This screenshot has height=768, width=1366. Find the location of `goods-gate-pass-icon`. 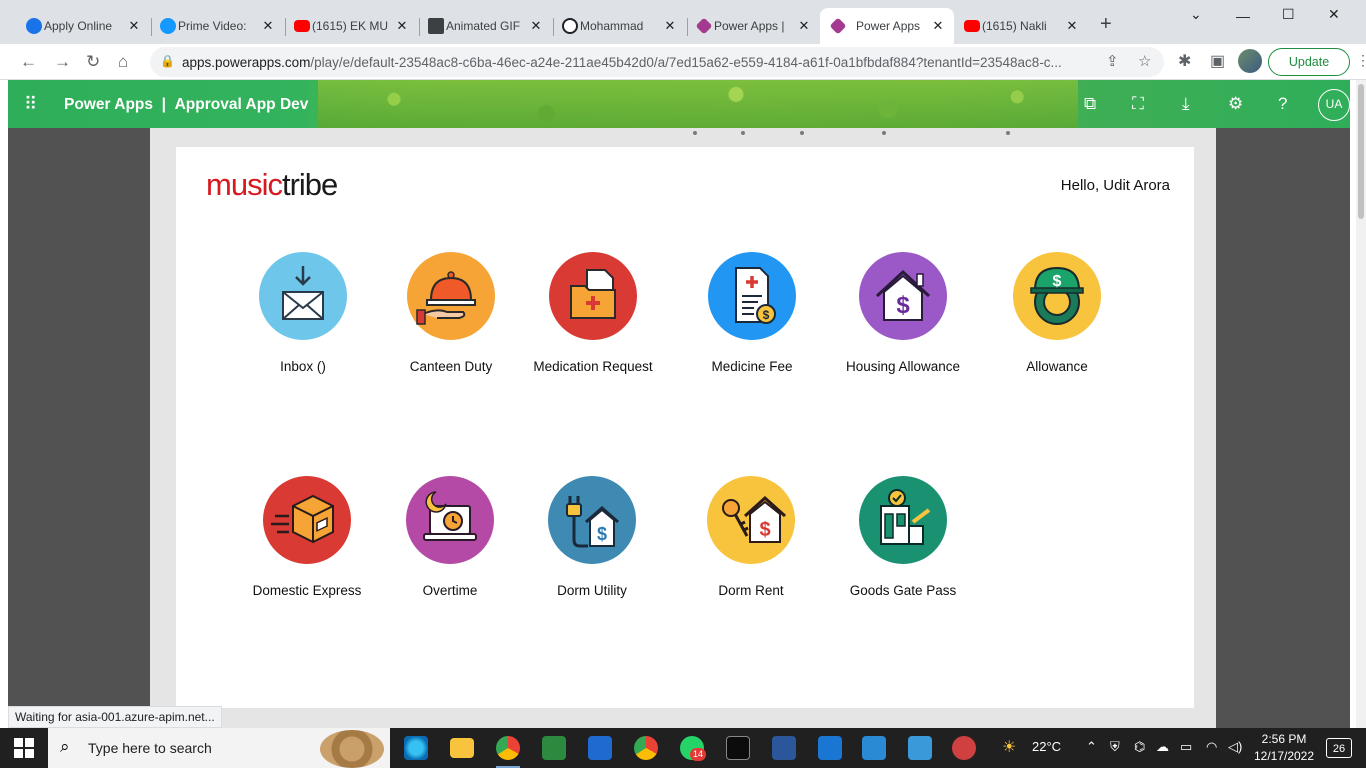

goods-gate-pass-icon is located at coordinates (903, 520).